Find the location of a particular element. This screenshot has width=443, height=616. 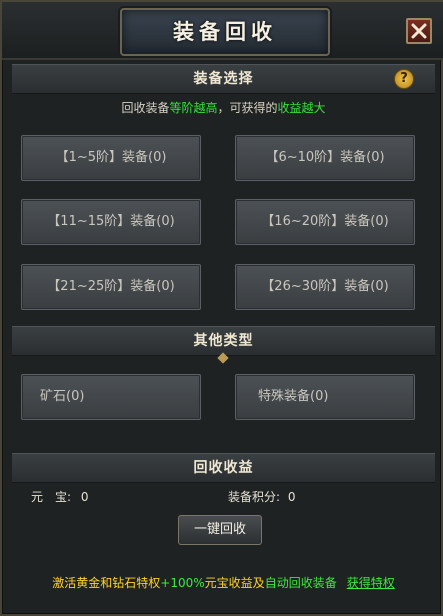

equip-tier-16-20-button: 【16~20阶】装备(0) is located at coordinates (325, 222).